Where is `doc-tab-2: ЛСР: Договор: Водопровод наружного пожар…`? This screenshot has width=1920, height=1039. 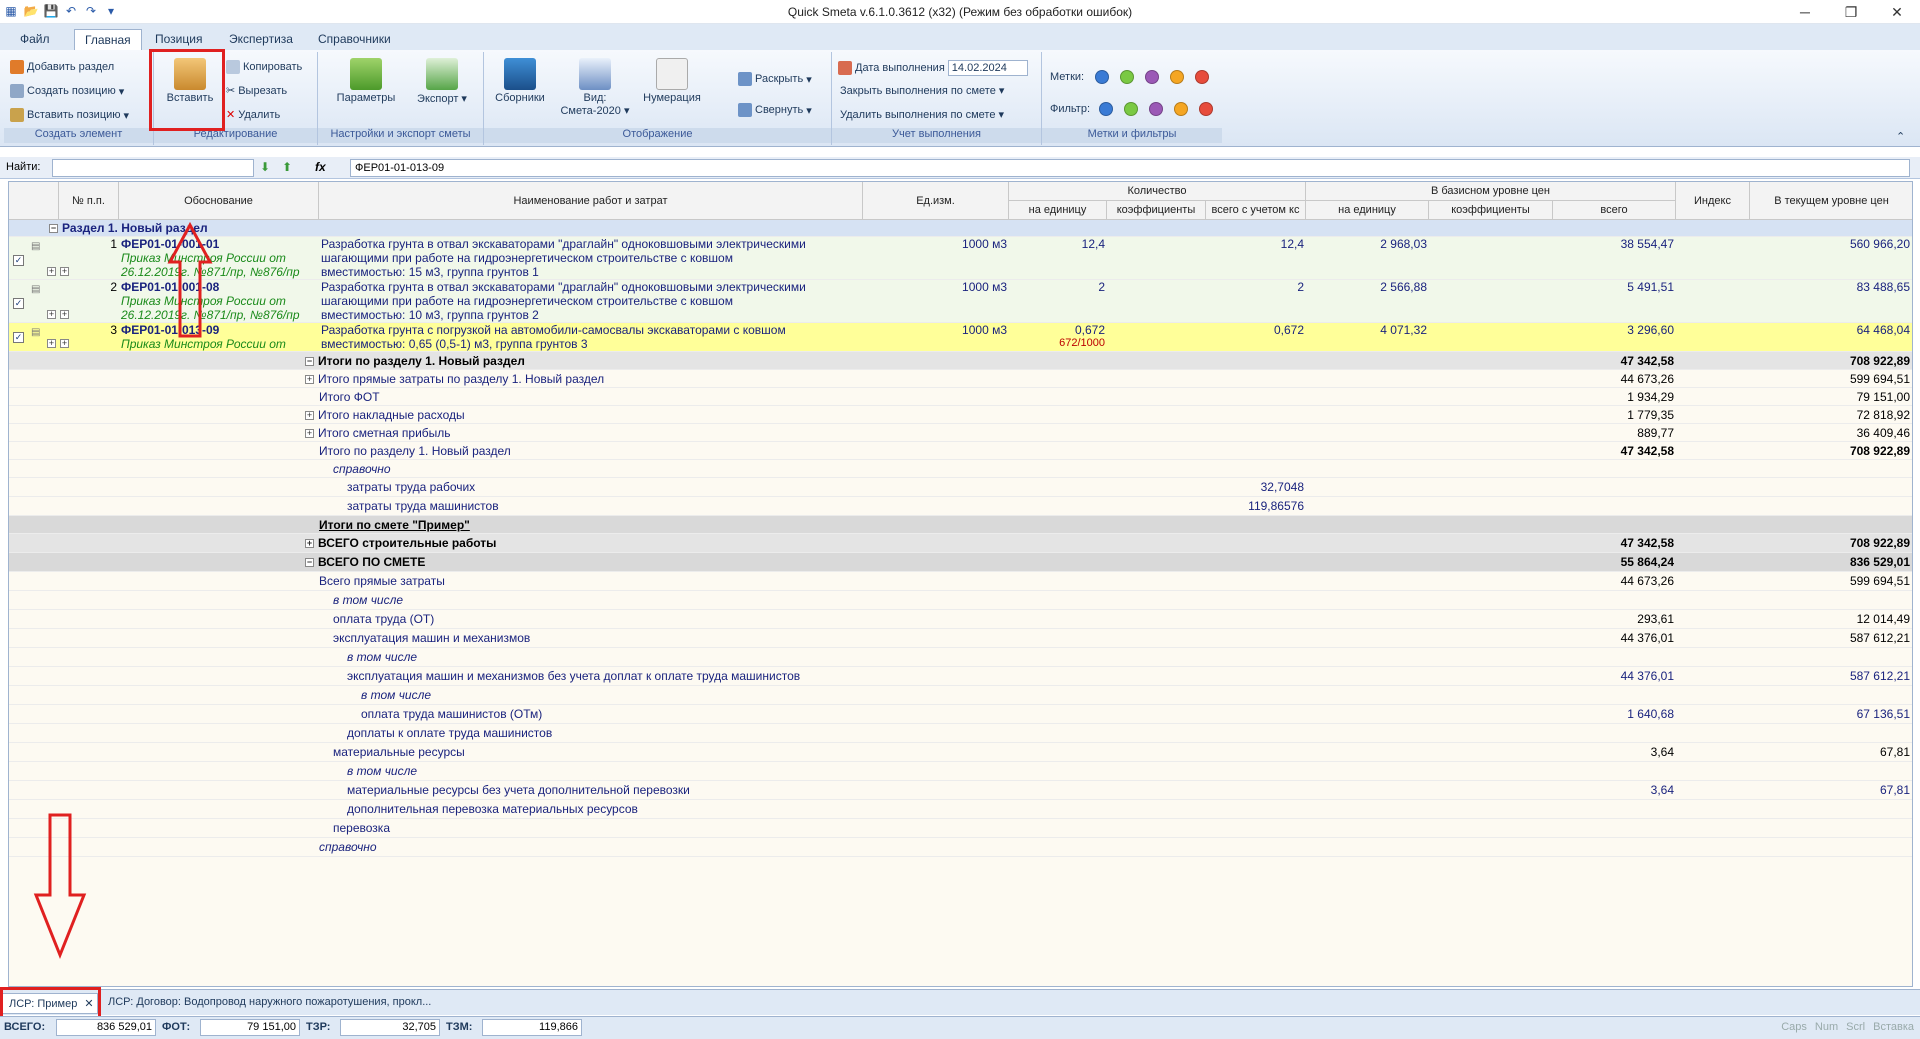 doc-tab-2: ЛСР: Договор: Водопровод наружного пожар… is located at coordinates (267, 1003).